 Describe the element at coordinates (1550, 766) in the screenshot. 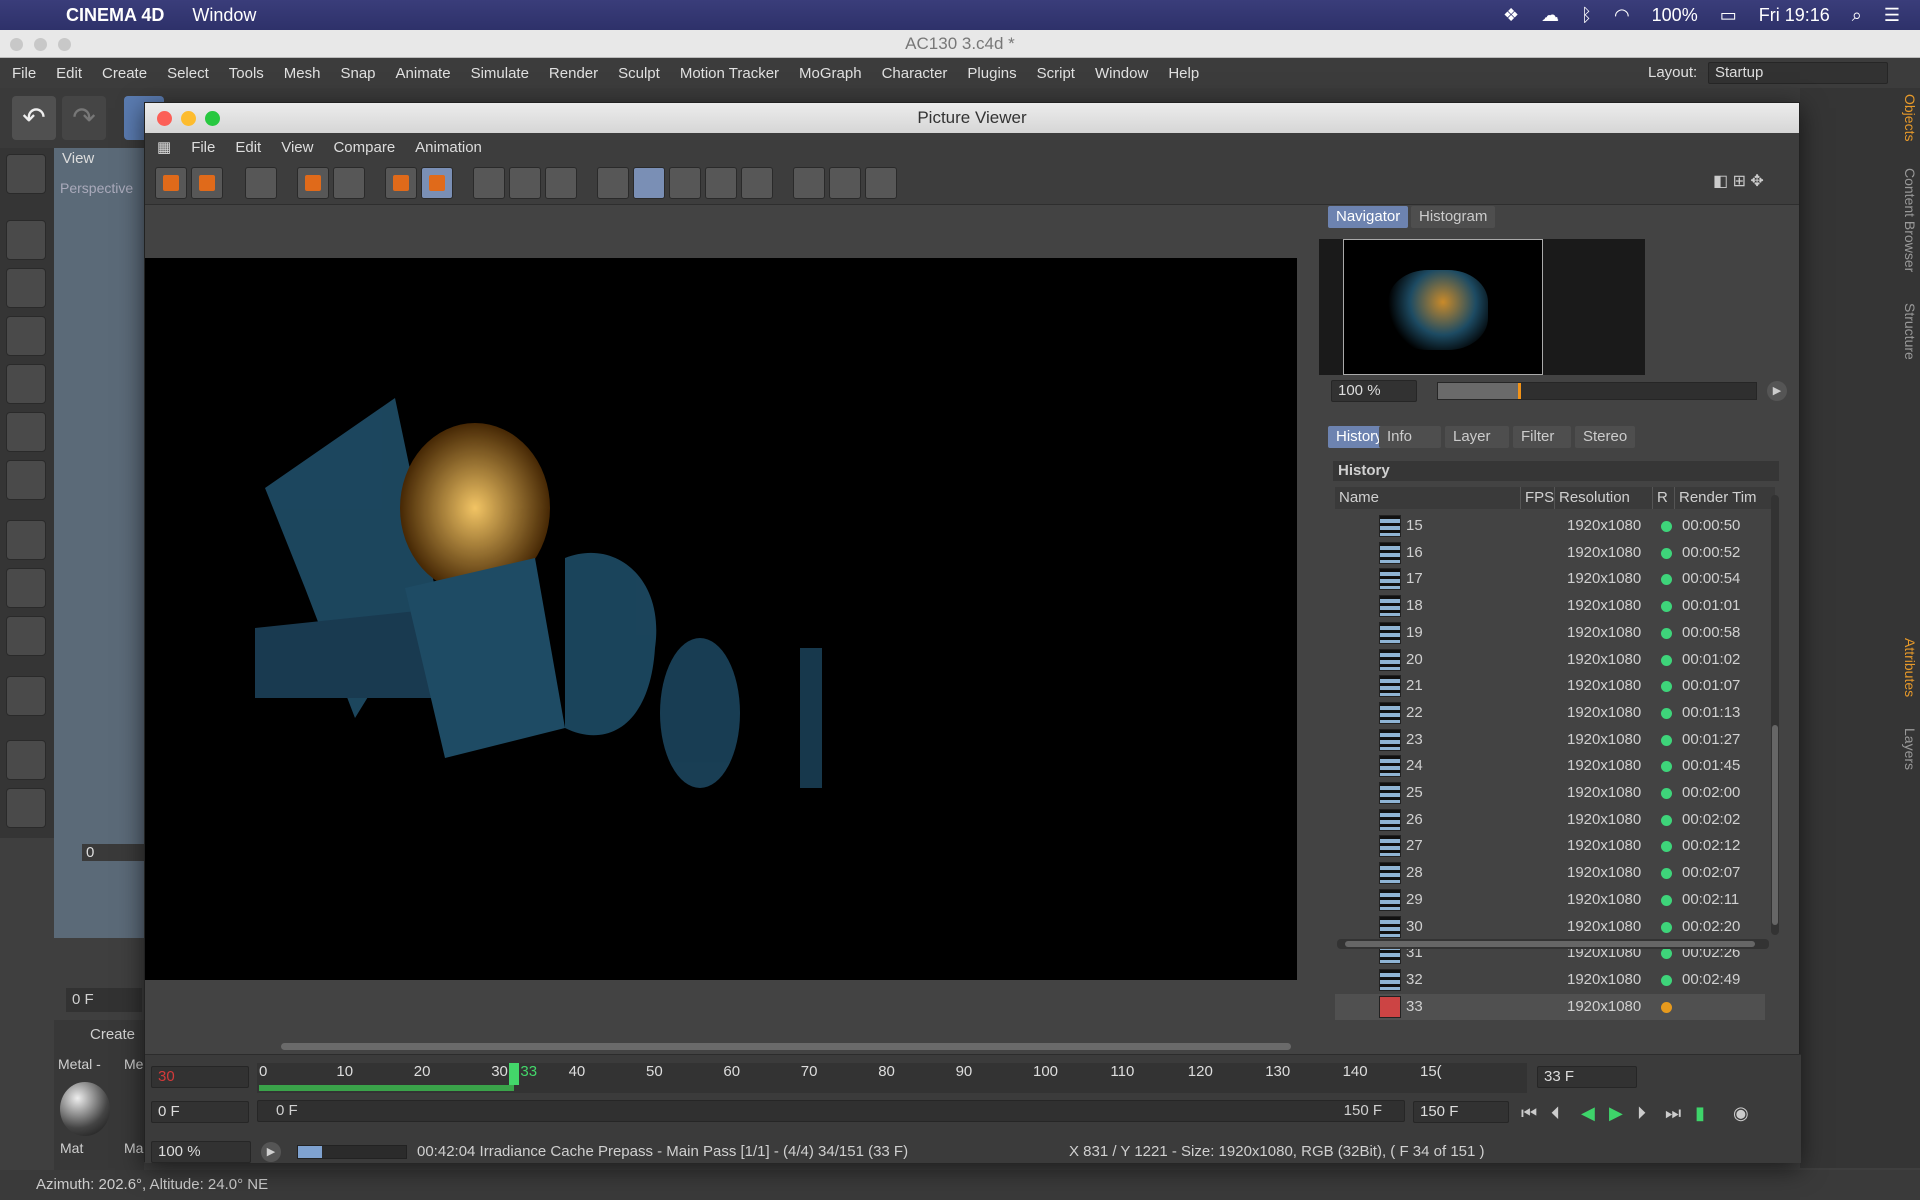

I see `history-row: 24 1920x1080 00:01:45` at that location.